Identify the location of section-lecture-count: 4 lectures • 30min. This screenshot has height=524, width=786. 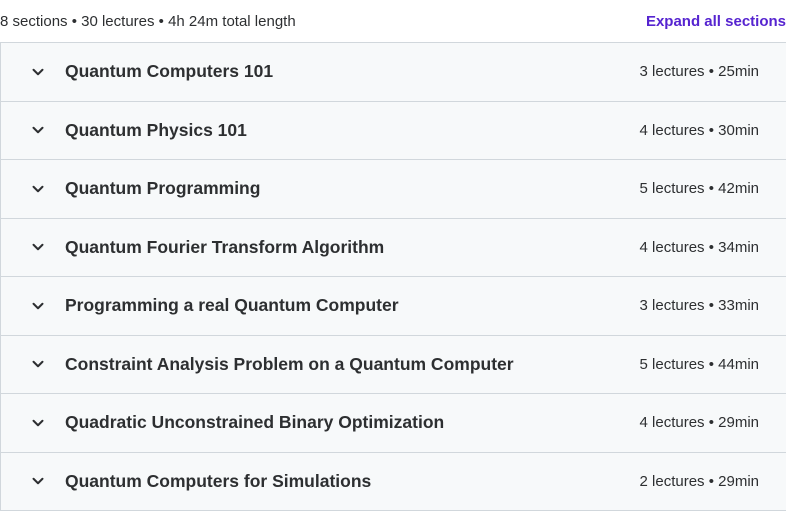
(699, 130).